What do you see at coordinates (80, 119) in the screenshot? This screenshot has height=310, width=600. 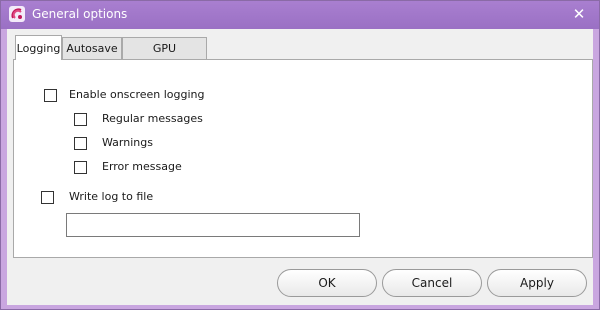 I see `regular-messages-checkbox` at bounding box center [80, 119].